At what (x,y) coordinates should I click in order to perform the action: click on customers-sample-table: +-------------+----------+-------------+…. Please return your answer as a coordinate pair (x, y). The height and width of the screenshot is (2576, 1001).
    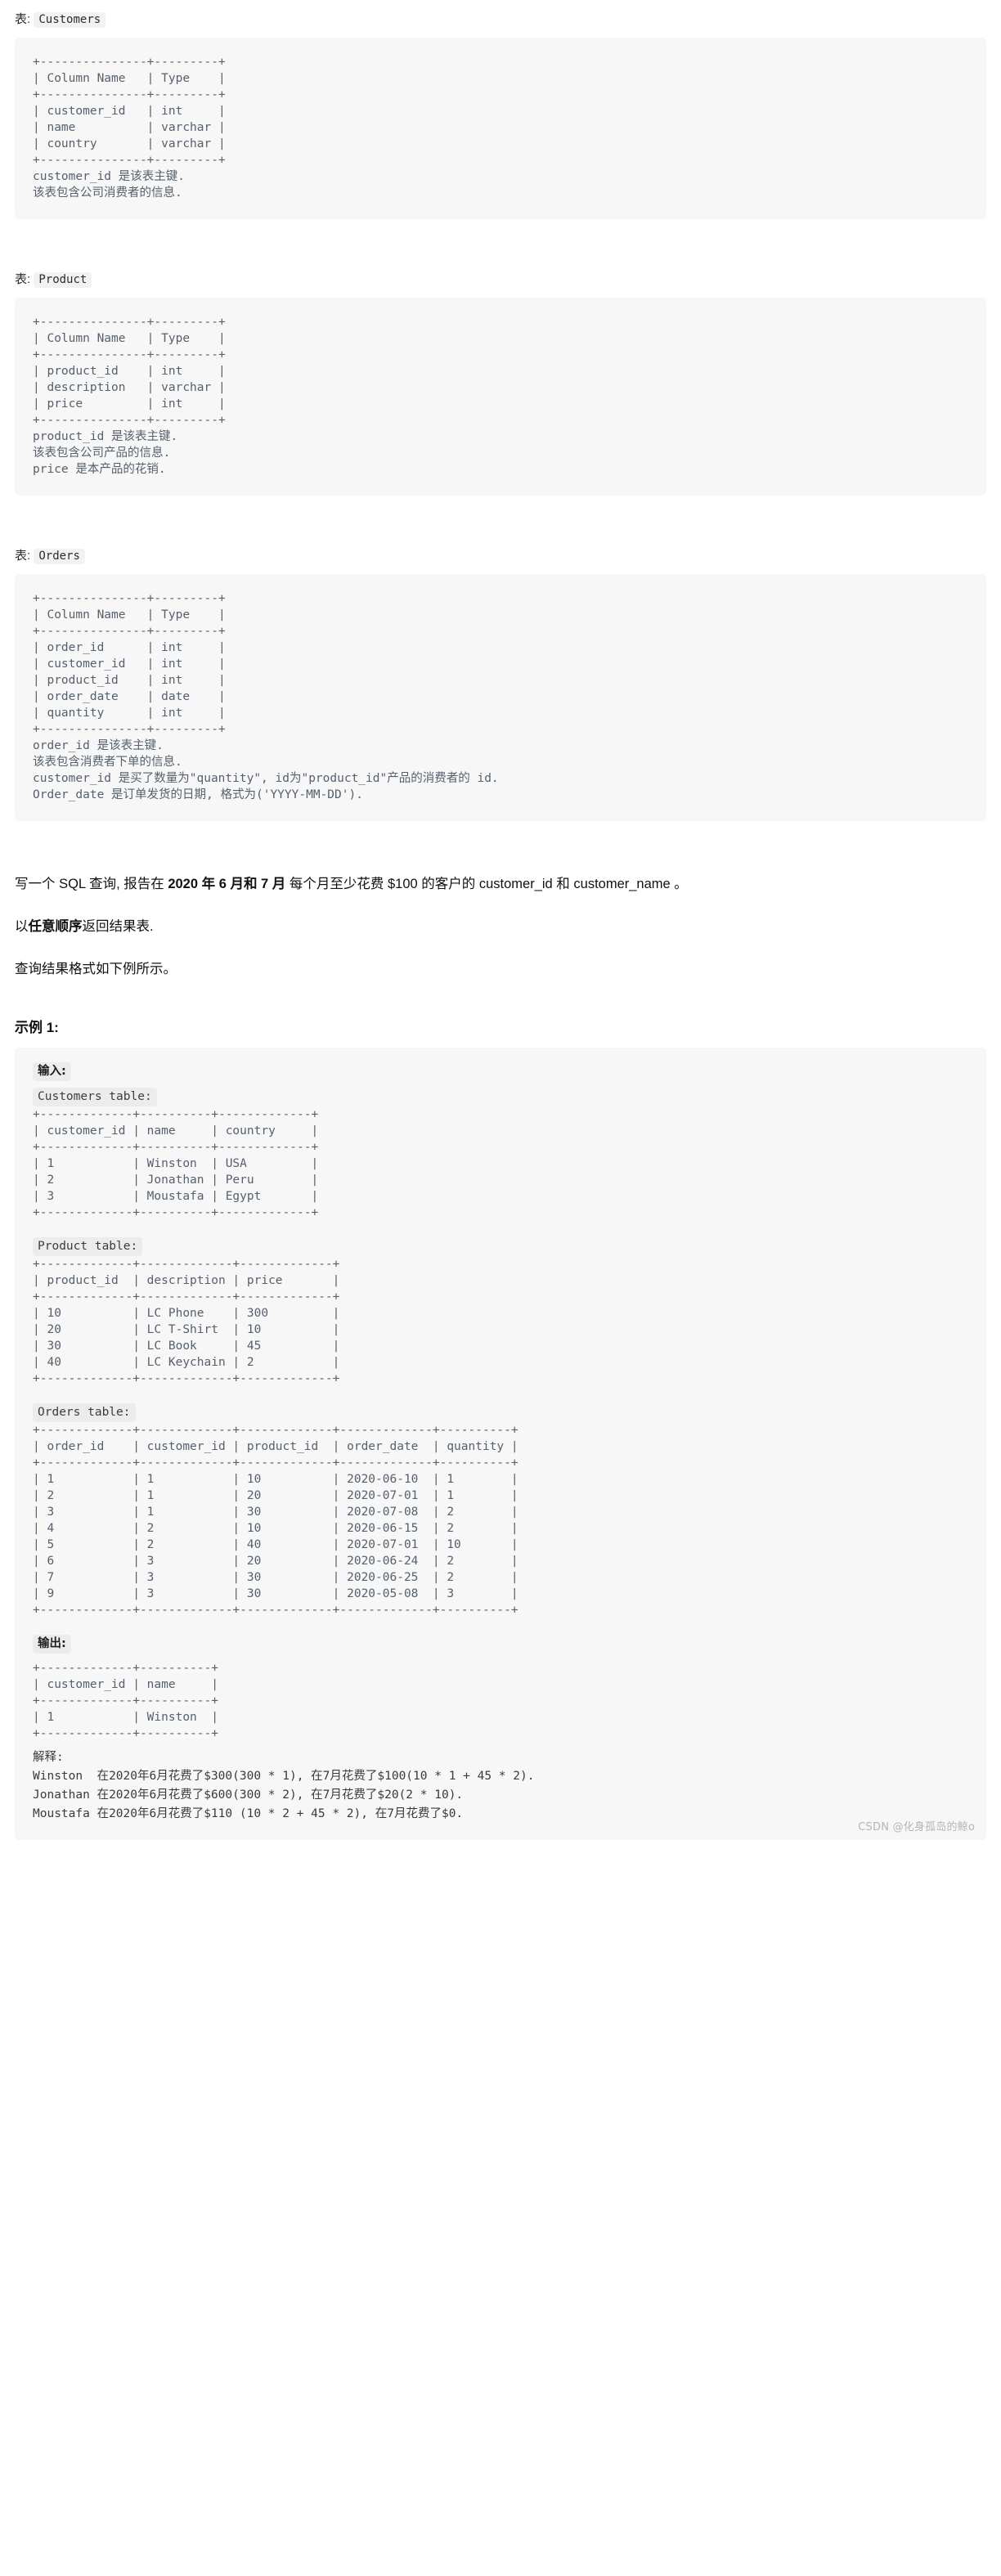
    Looking at the image, I should click on (176, 1163).